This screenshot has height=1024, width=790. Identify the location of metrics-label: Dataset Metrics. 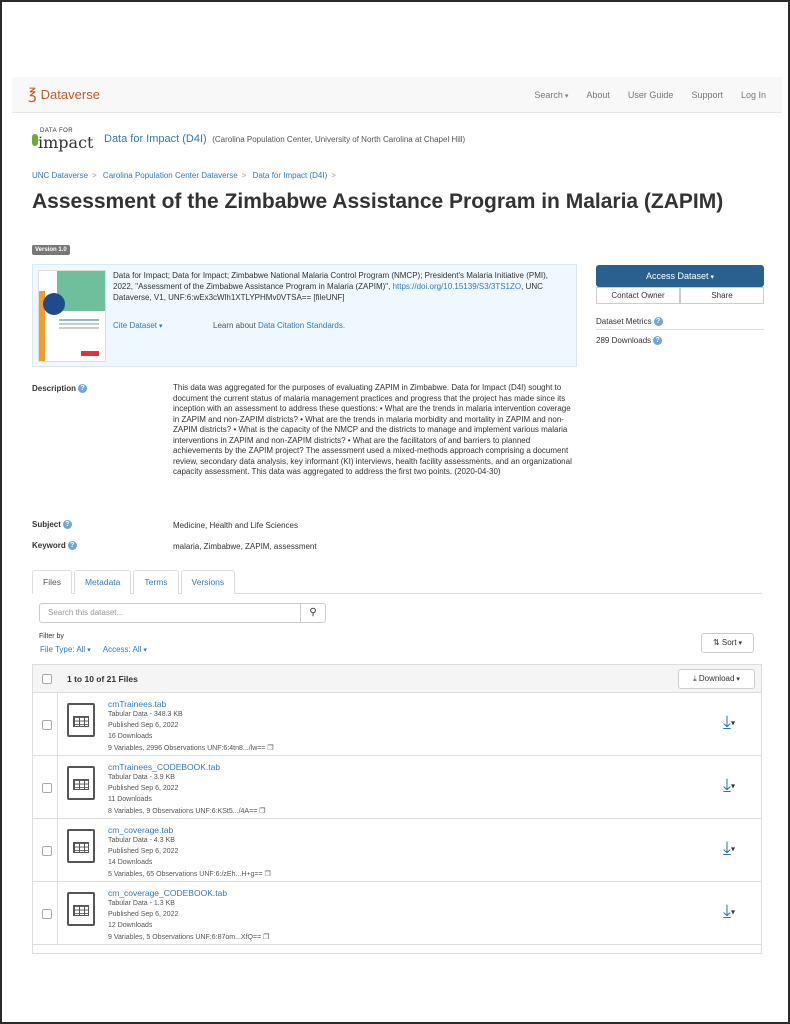
(624, 321).